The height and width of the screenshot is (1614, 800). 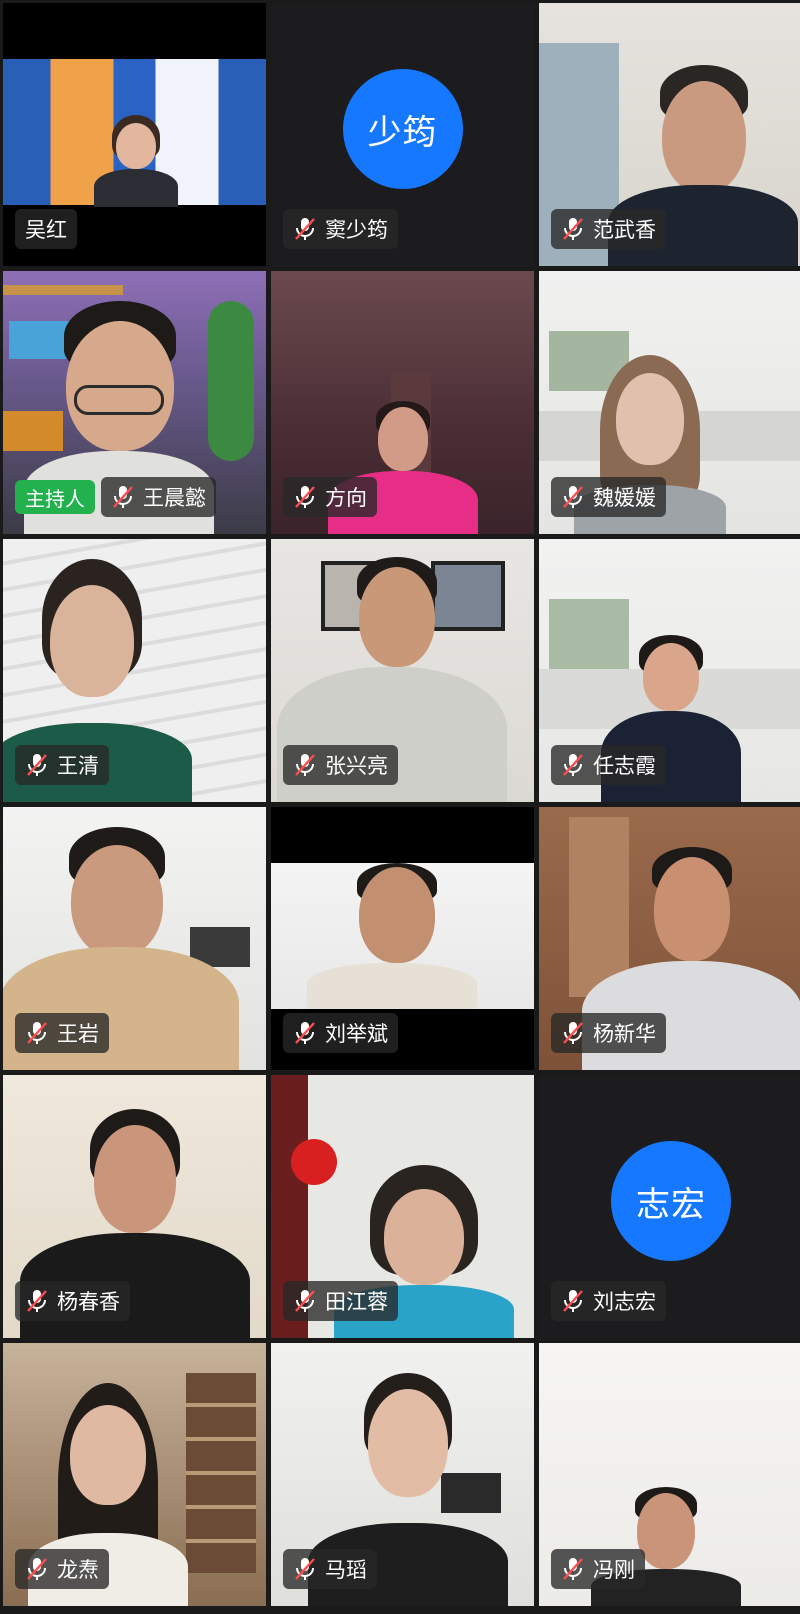 What do you see at coordinates (669, 134) in the screenshot?
I see `participant-tile: 范武香` at bounding box center [669, 134].